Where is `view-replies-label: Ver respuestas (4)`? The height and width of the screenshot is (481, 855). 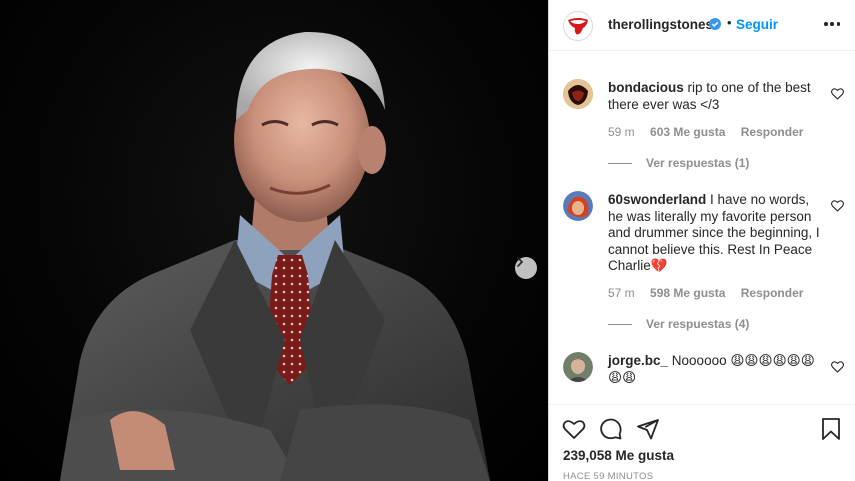
view-replies-label: Ver respuestas (4) is located at coordinates (698, 324).